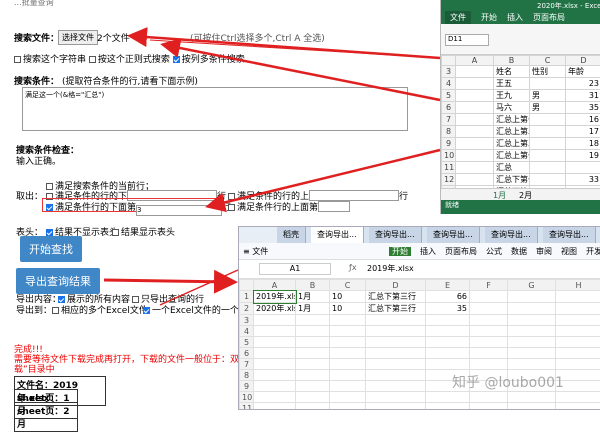  I want to click on condition-textarea: 满足这一个(&格="汇总"), so click(215, 109).